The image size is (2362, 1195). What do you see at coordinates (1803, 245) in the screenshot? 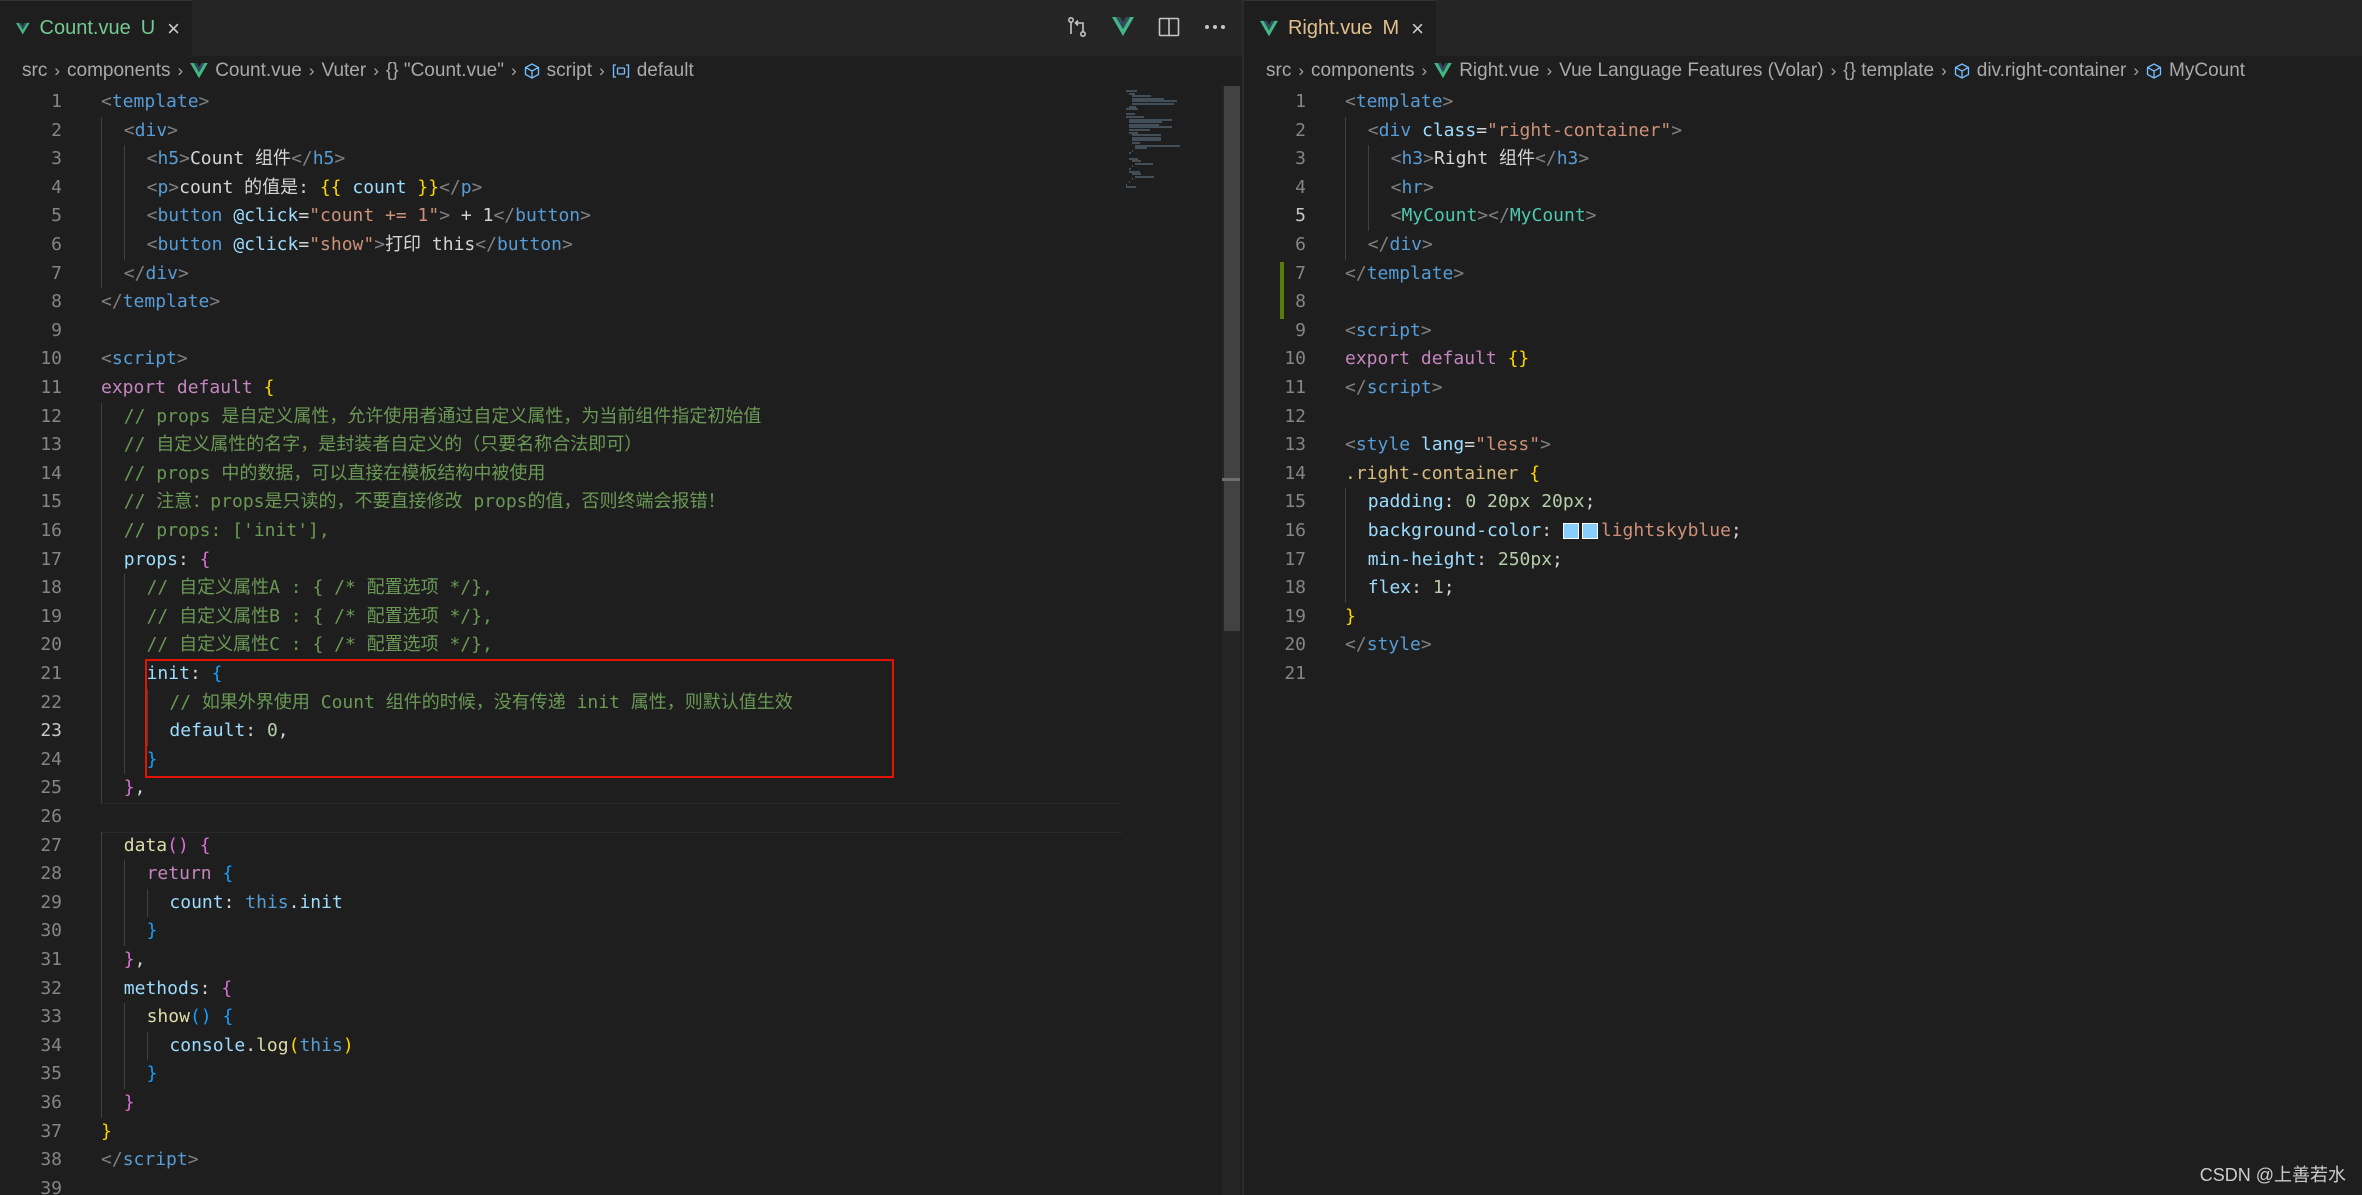
I see `code-line: 6 </div>` at bounding box center [1803, 245].